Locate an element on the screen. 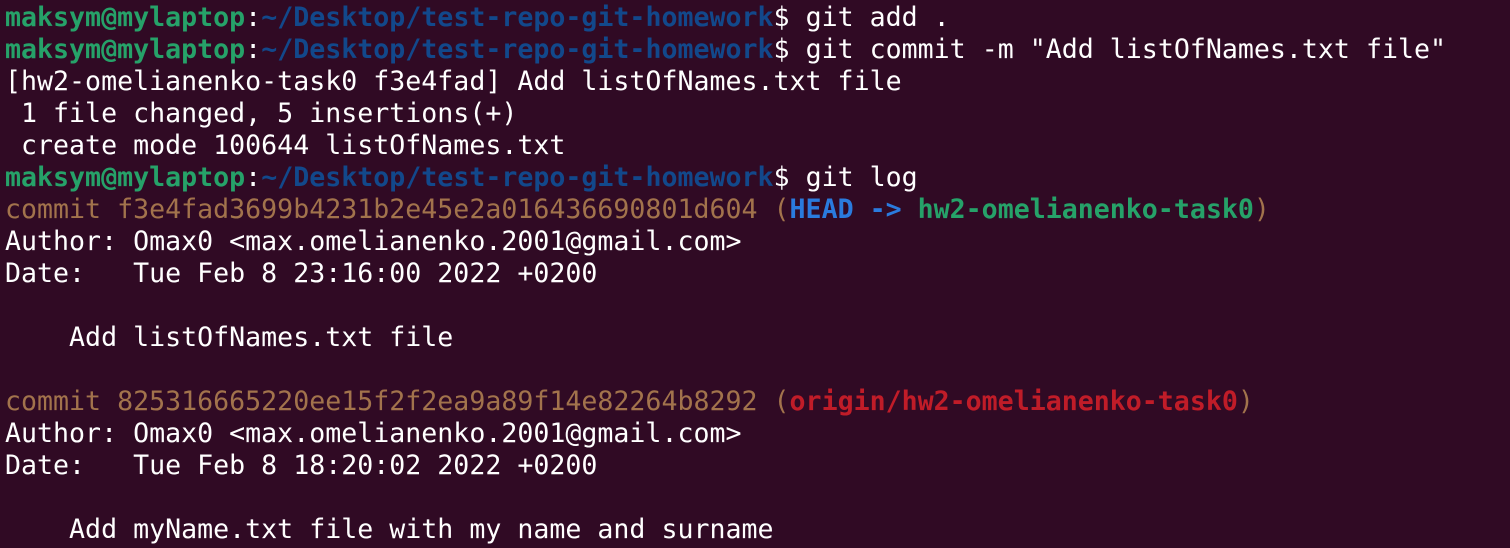 This screenshot has height=548, width=1510. command-text: git log is located at coordinates (861, 177).